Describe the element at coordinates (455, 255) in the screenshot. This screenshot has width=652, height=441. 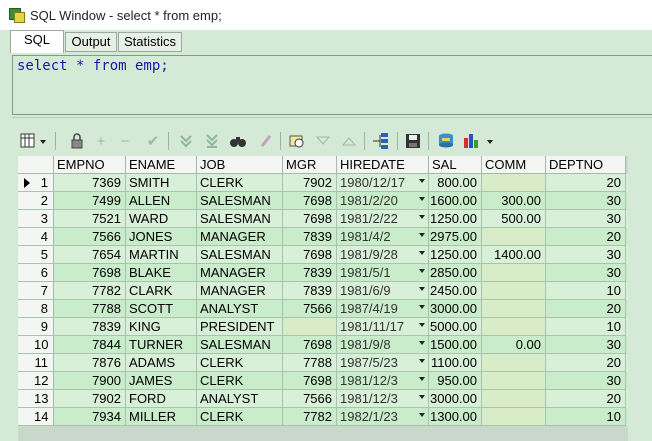
I see `cell-sal: 1250.00` at that location.